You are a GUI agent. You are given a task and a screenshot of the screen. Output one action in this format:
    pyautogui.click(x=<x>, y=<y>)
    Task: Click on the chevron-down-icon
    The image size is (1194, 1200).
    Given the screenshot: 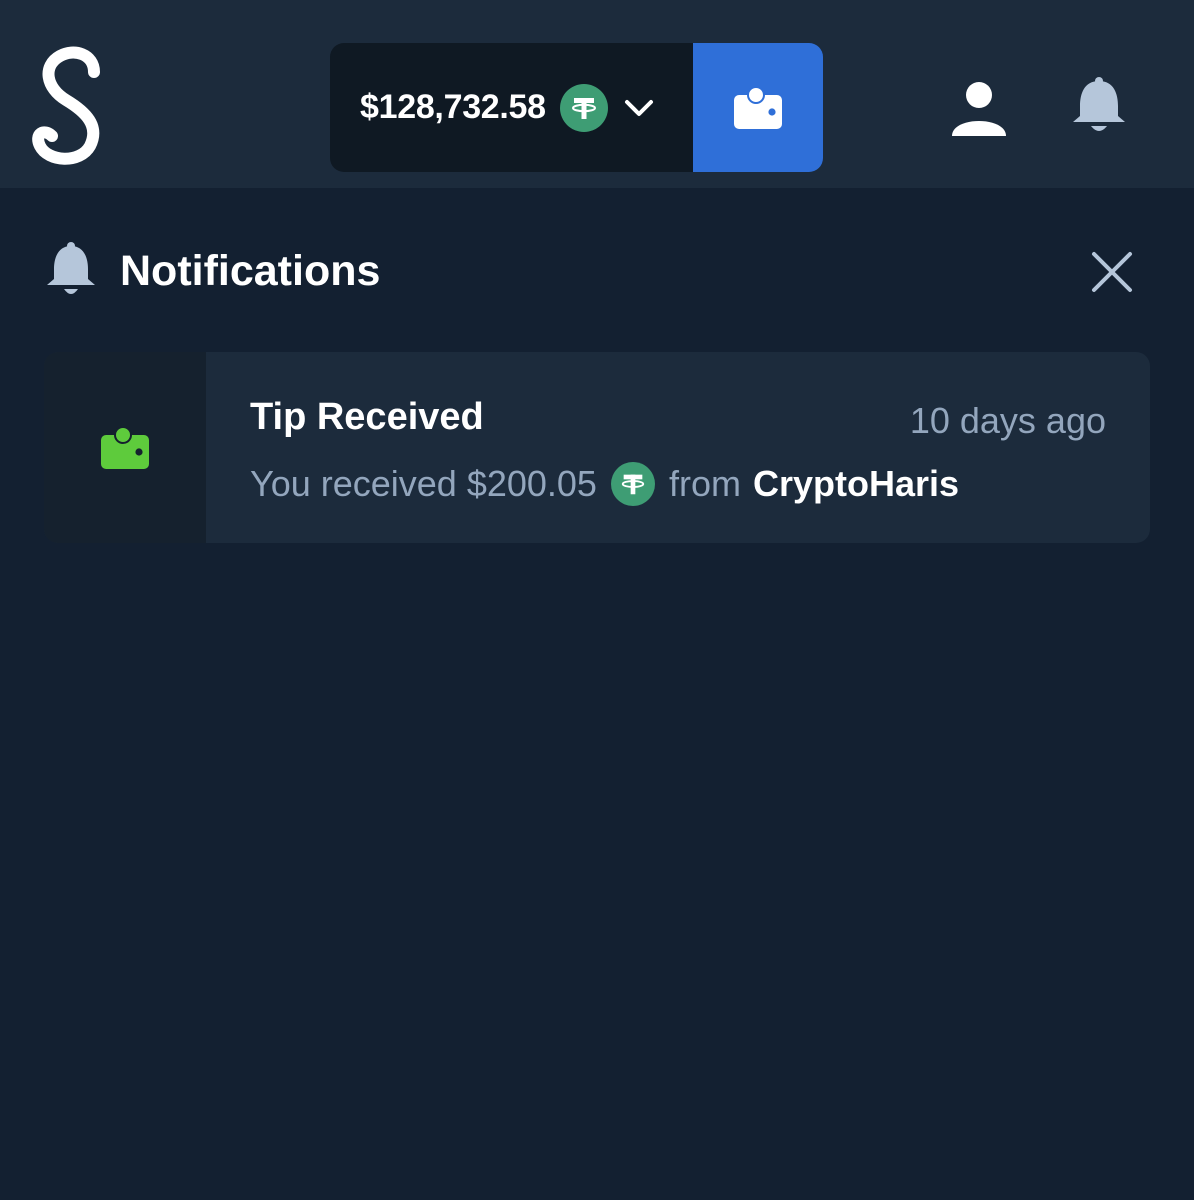 What is the action you would take?
    pyautogui.click(x=638, y=107)
    